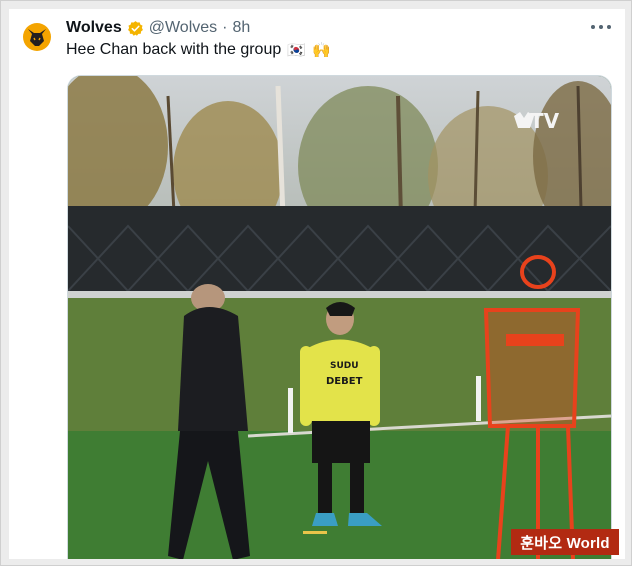 Image resolution: width=632 pixels, height=566 pixels. I want to click on korea-flag-emoji: 🇰🇷, so click(296, 50).